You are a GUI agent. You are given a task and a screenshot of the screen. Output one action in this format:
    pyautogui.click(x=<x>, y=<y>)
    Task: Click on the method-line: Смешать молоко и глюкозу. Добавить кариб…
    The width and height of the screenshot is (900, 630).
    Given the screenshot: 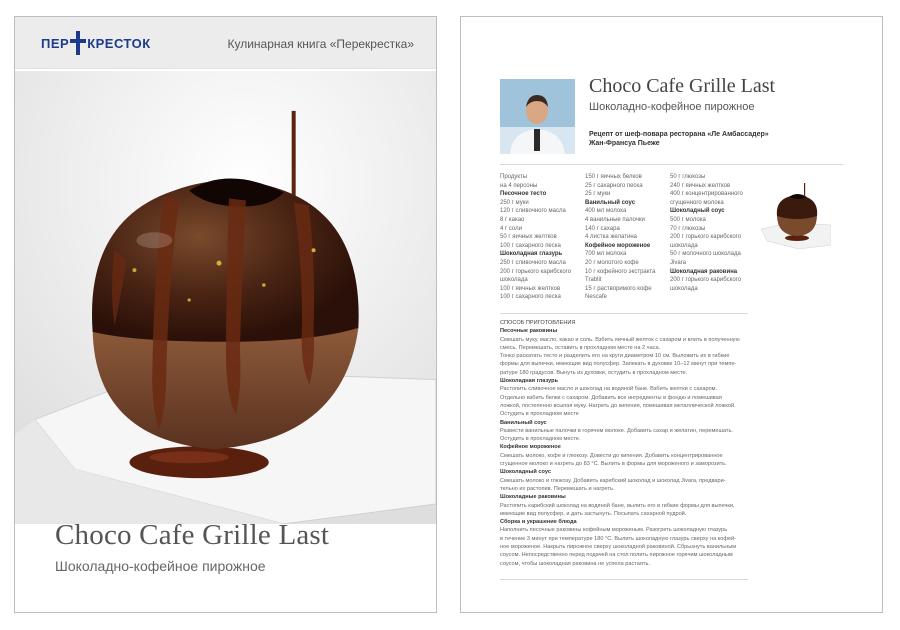 What is the action you would take?
    pyautogui.click(x=613, y=480)
    